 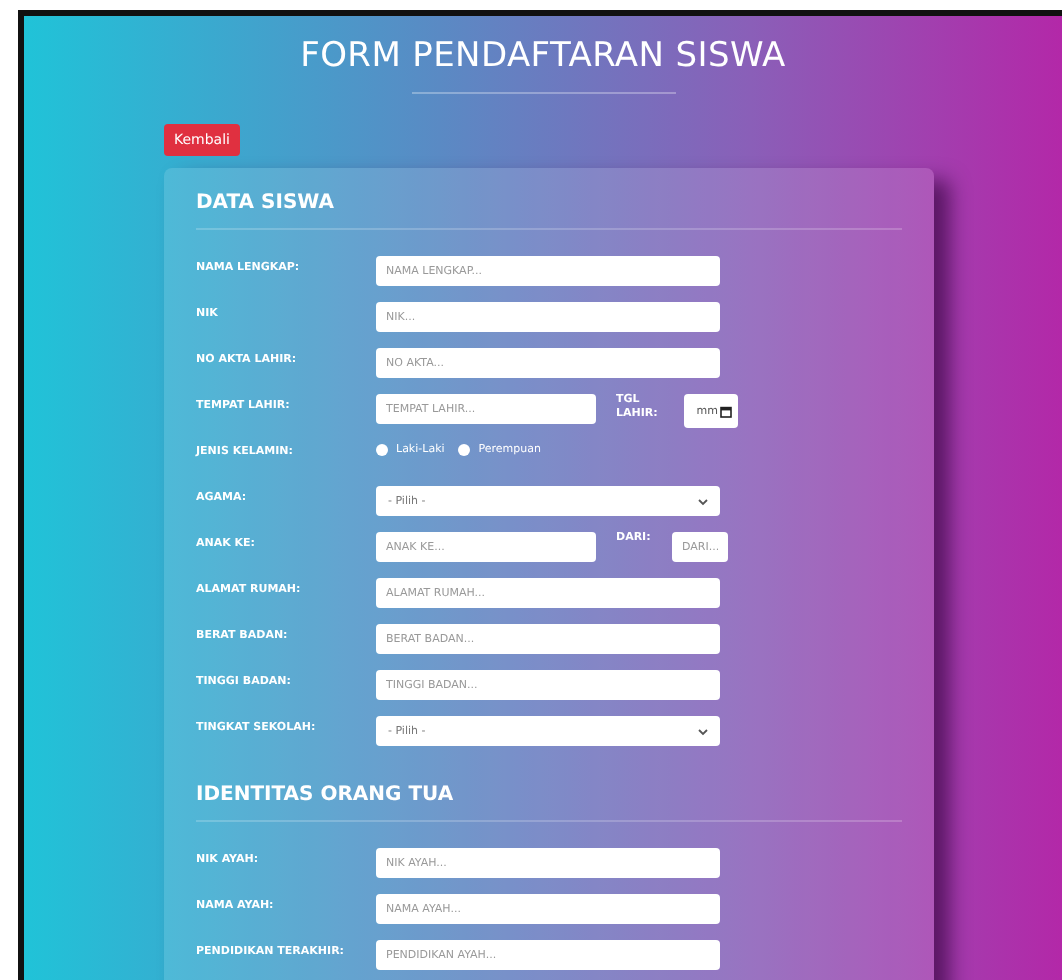 What do you see at coordinates (549, 803) in the screenshot?
I see `section-heading: IDENTITAS ORANG TUA` at bounding box center [549, 803].